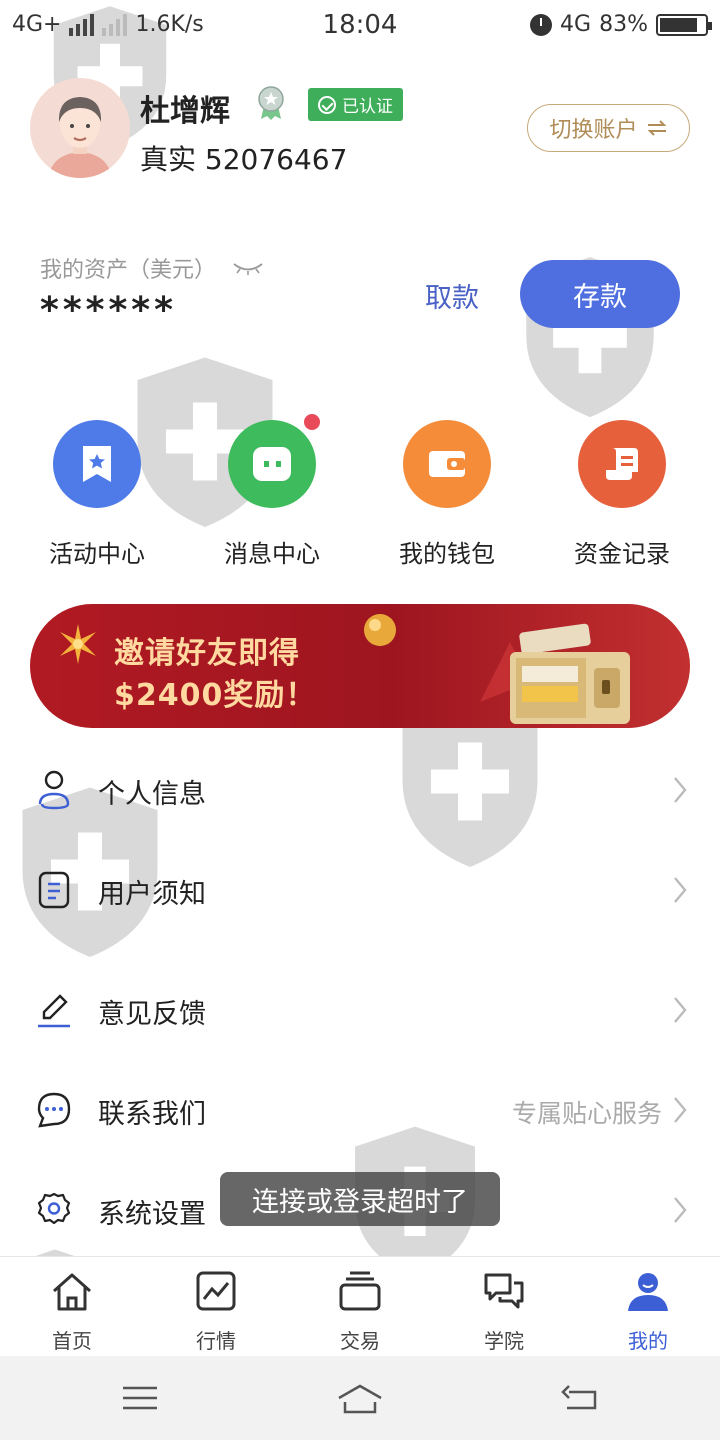  I want to click on tab-label: 首页, so click(72, 1341).